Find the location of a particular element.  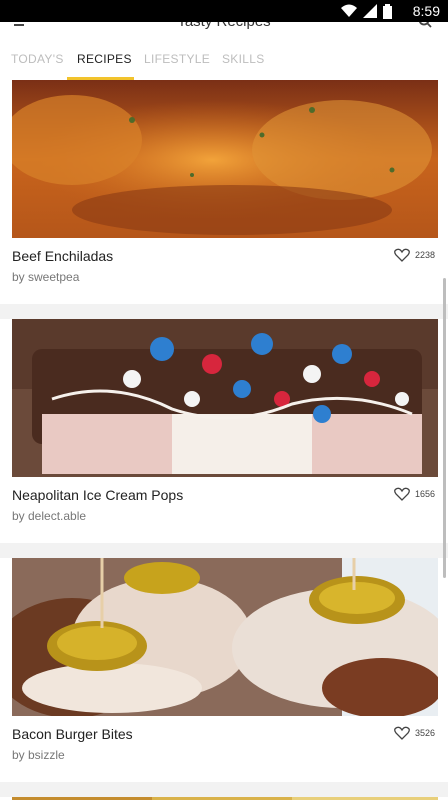

tab-skills: SKILLS is located at coordinates (243, 59).